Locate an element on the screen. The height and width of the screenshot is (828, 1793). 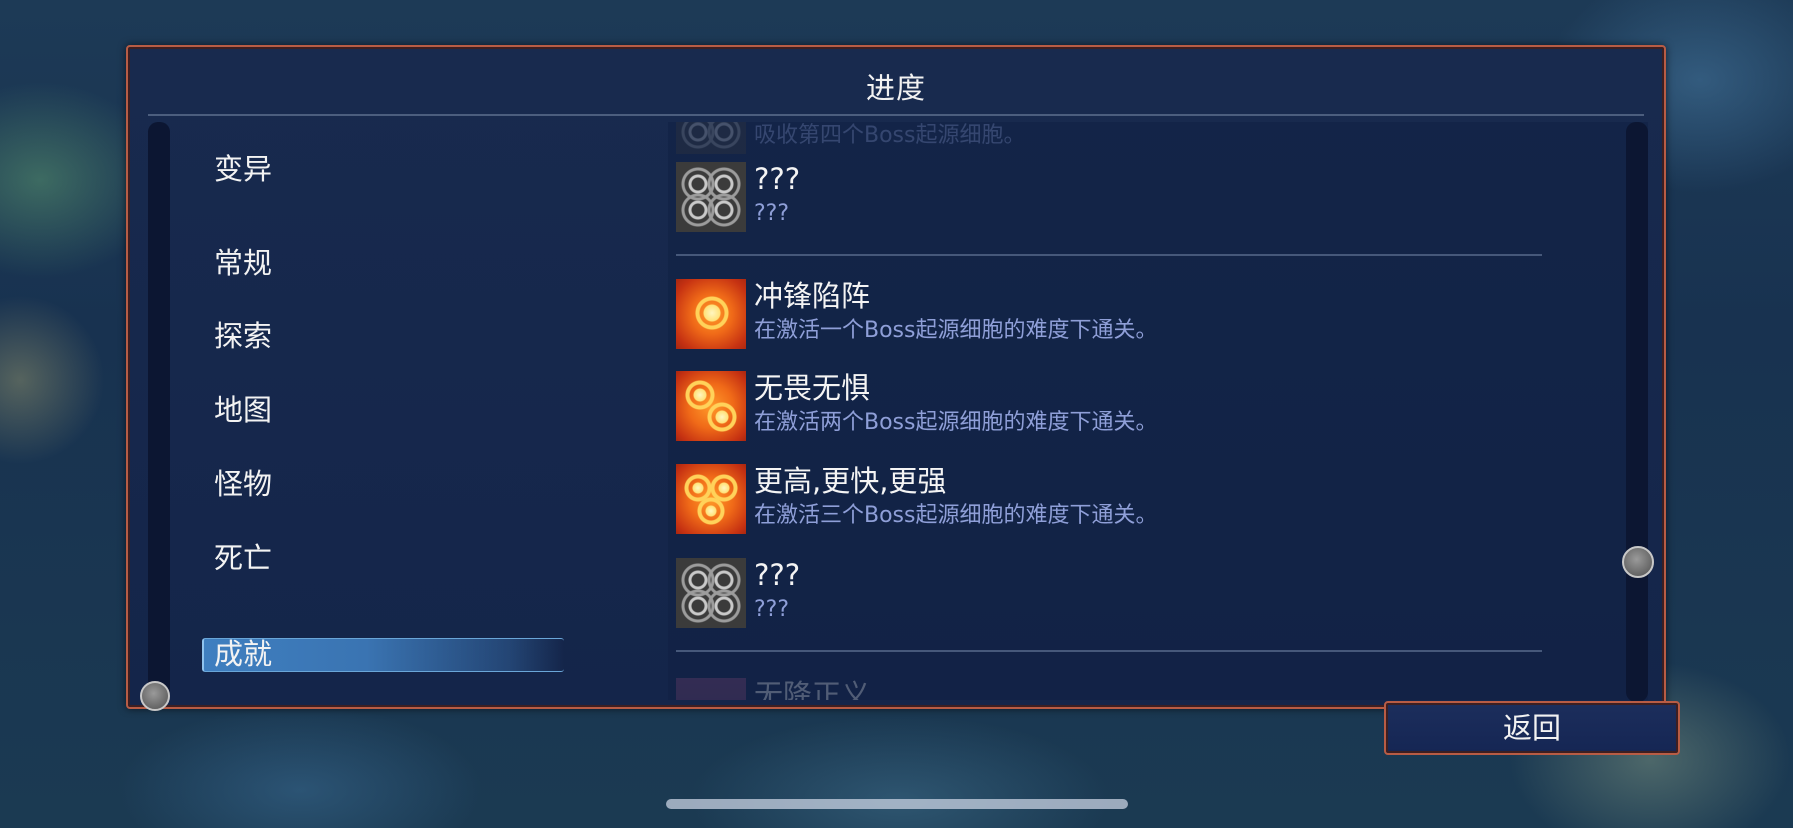
achievement-name: 更高,更快,更强 is located at coordinates (850, 481).